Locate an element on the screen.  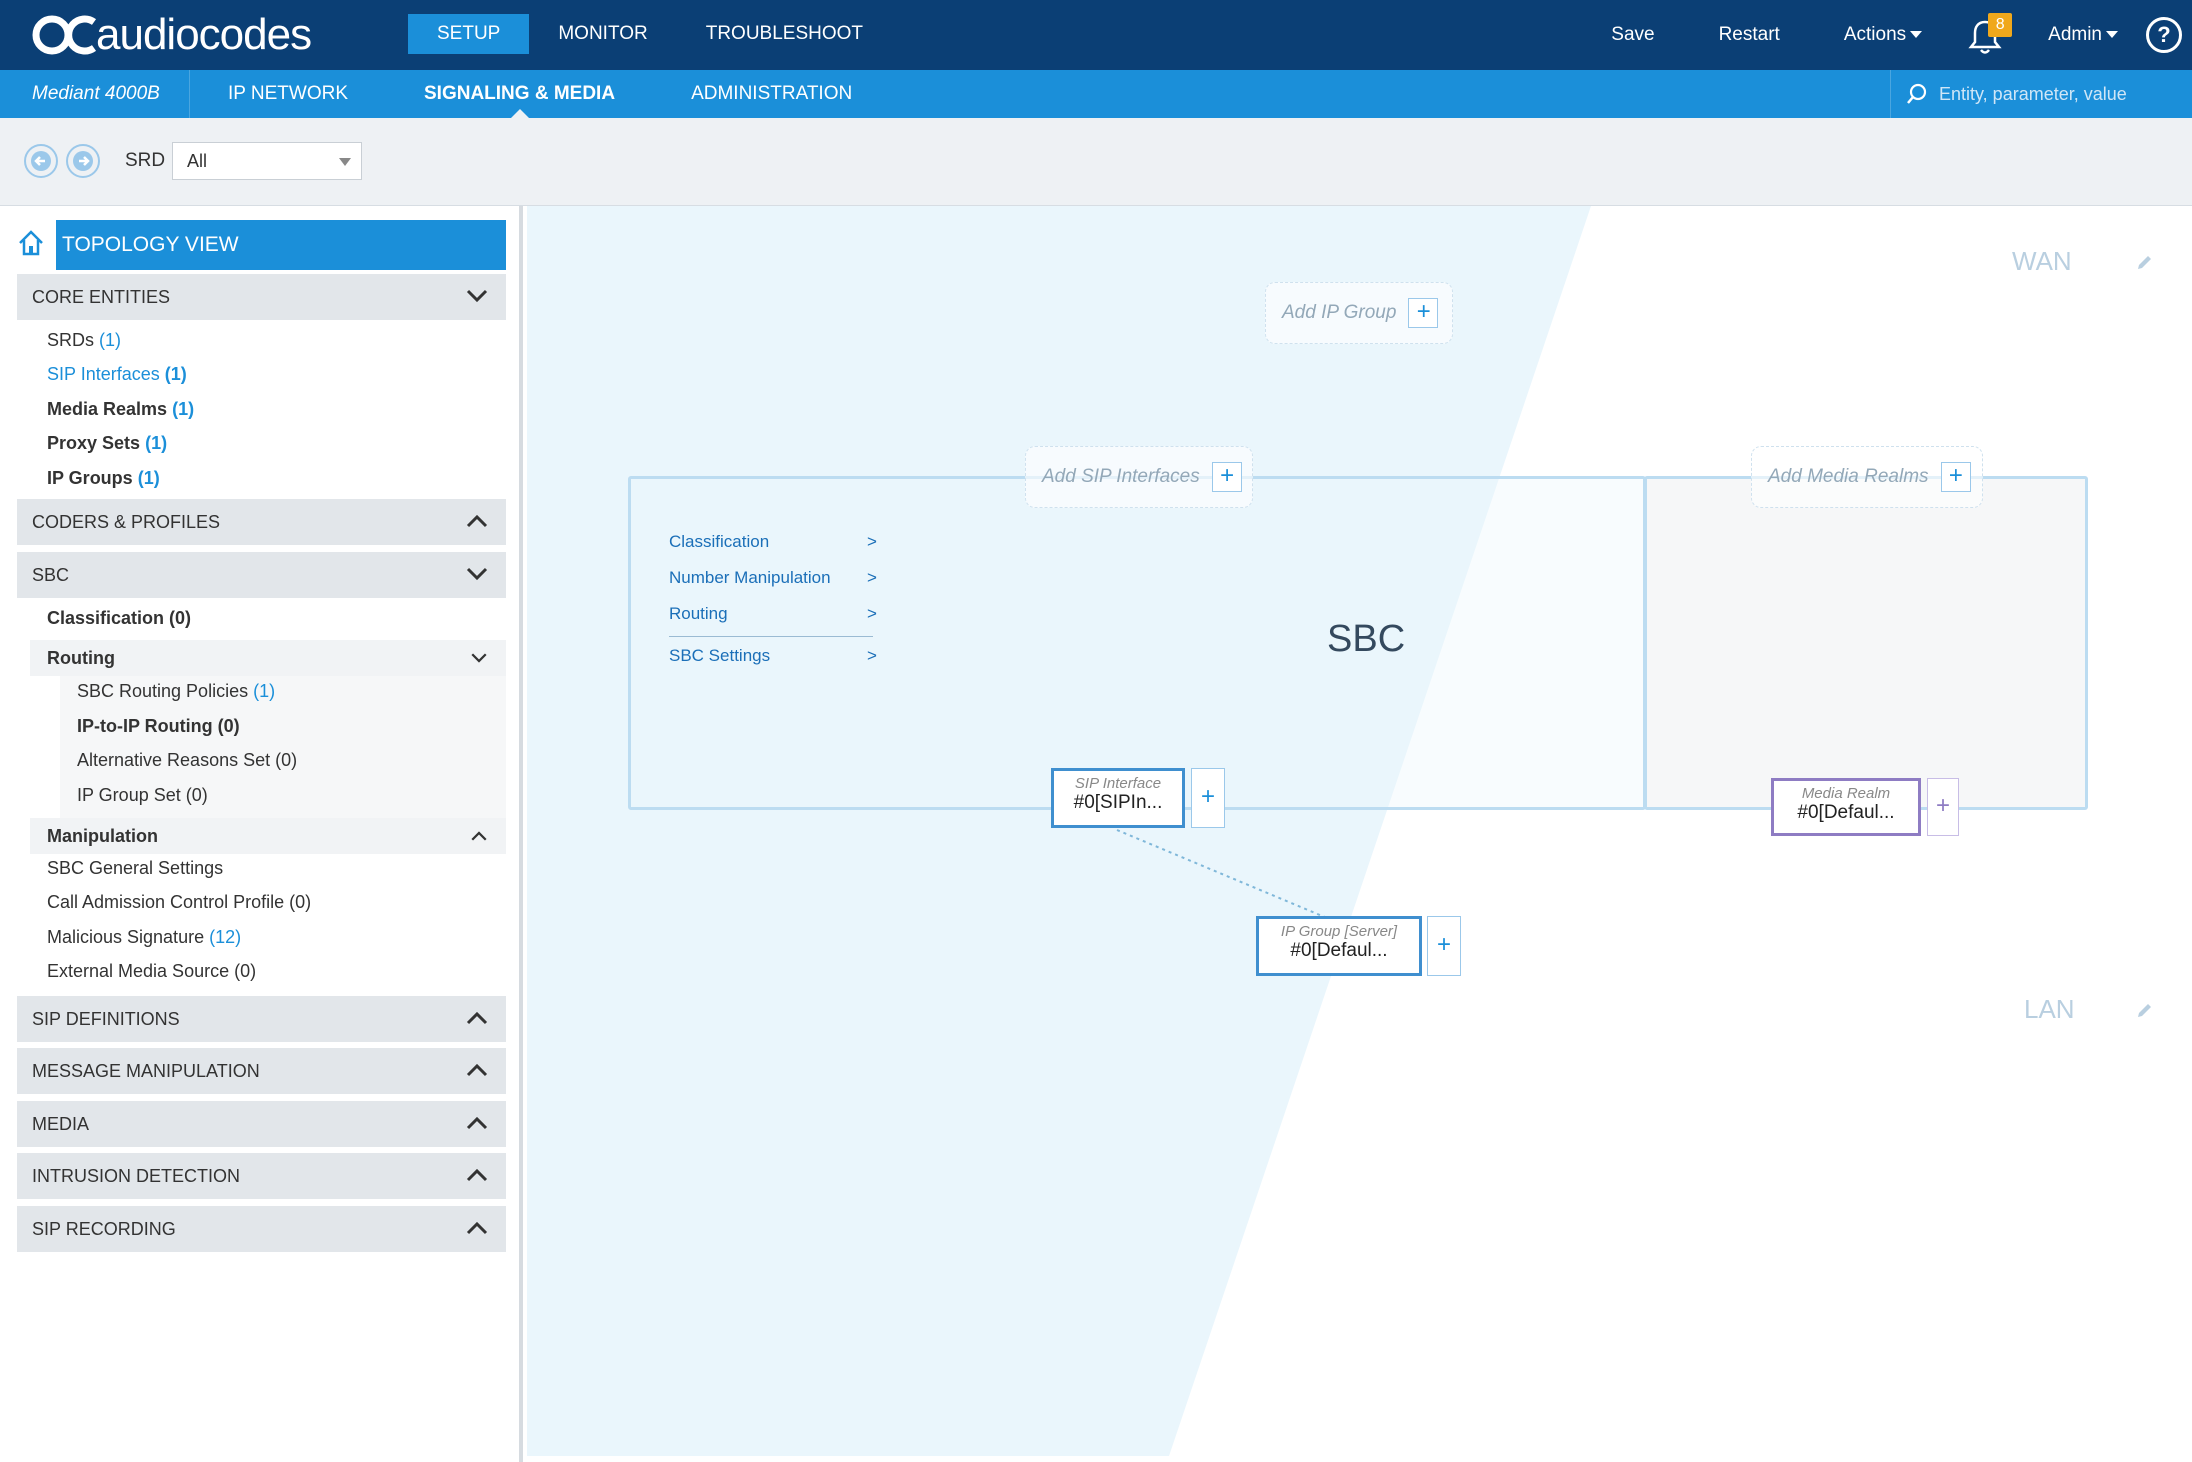
section-sip-recording: SIP RECORDING is located at coordinates (261, 1229).